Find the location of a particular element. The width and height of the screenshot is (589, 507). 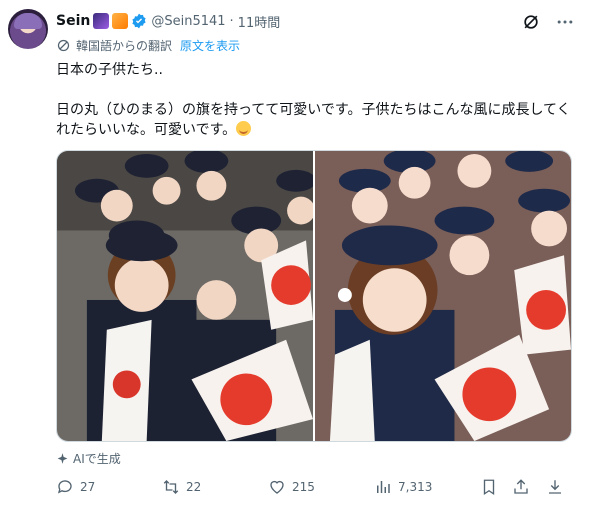

download-button is located at coordinates (555, 487).